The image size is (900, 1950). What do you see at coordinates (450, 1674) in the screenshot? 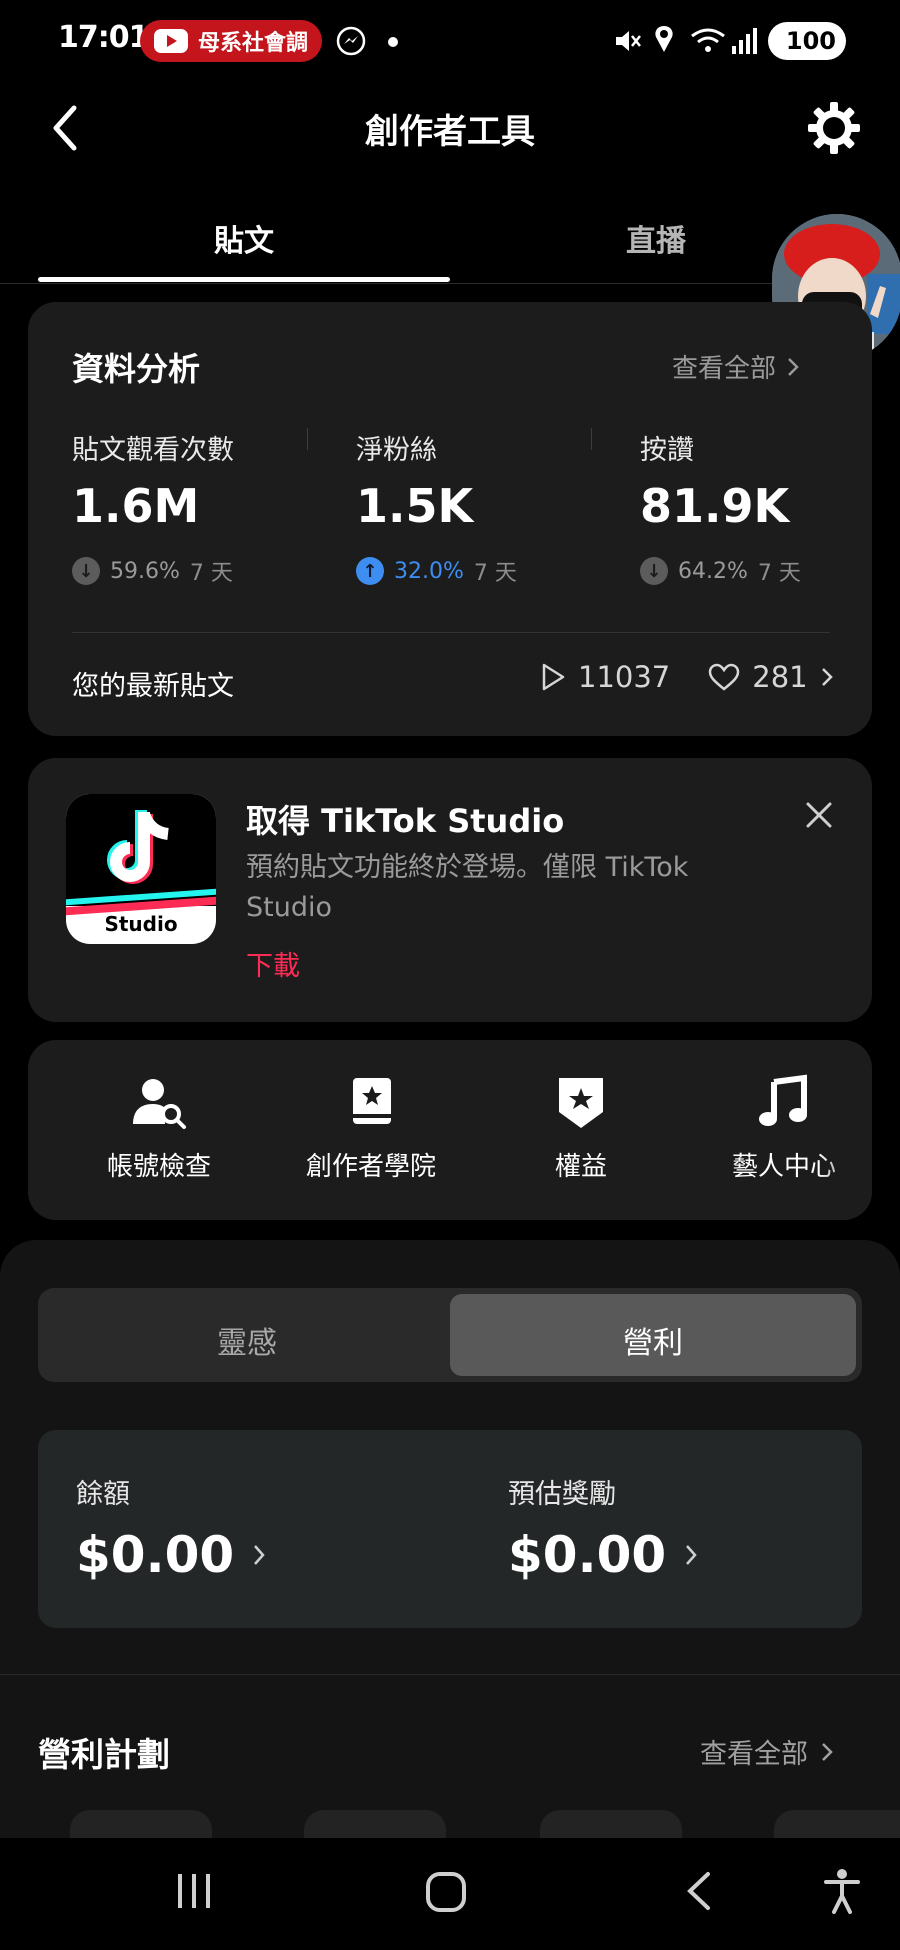
I see `section-divider` at bounding box center [450, 1674].